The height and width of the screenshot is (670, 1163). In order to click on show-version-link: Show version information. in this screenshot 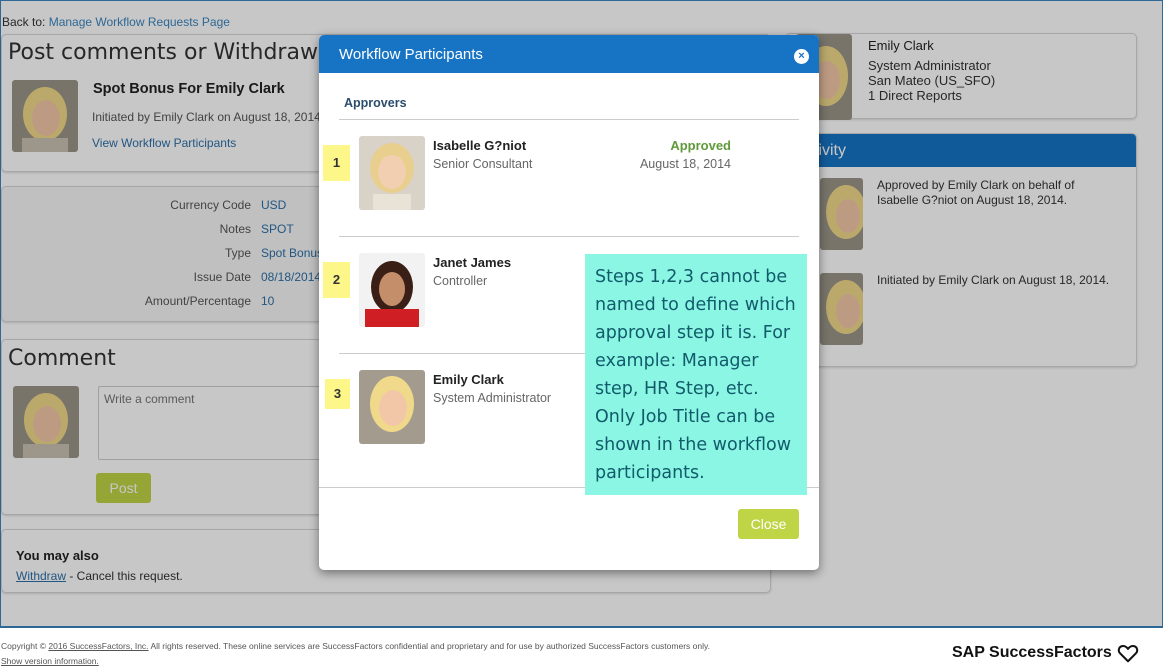, I will do `click(50, 661)`.